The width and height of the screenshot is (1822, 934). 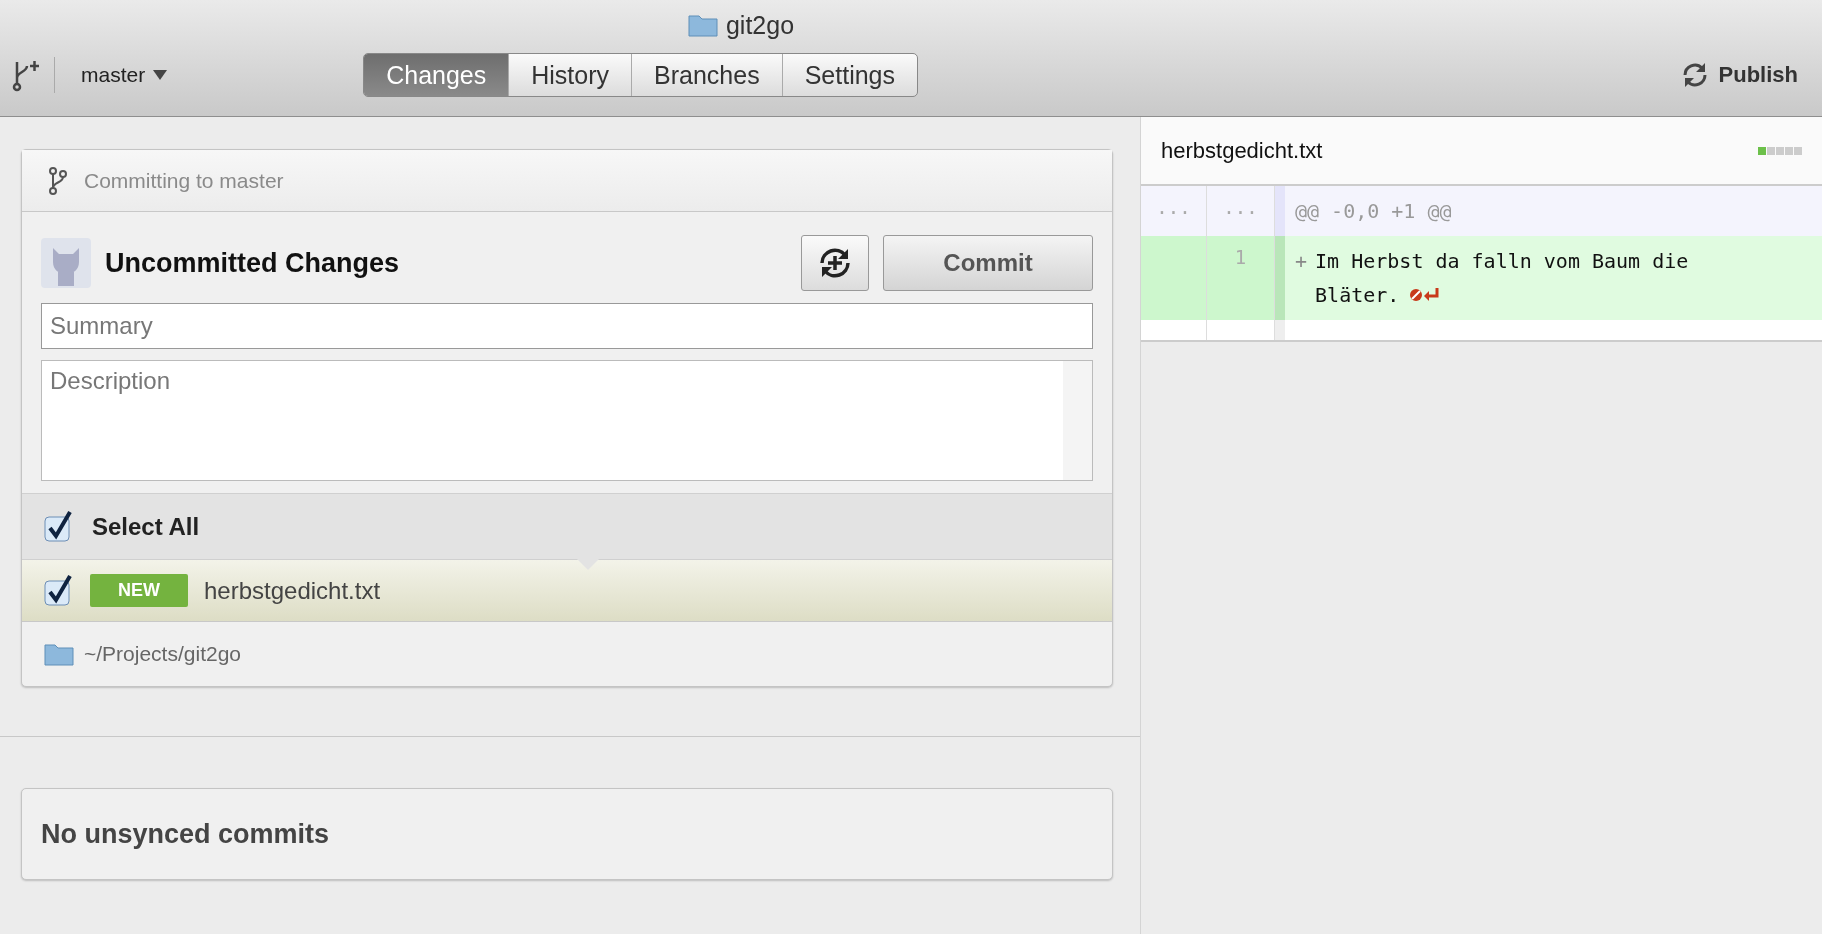 What do you see at coordinates (253, 263) in the screenshot?
I see `panel-title: Uncommitted Changes` at bounding box center [253, 263].